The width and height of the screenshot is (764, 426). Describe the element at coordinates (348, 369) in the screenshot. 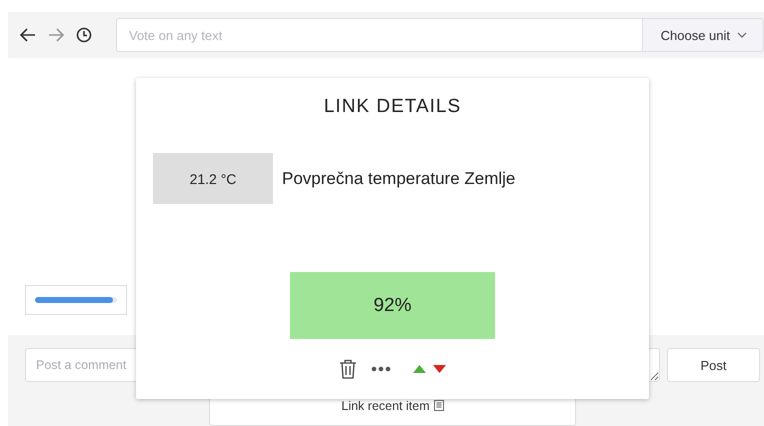

I see `trash-icon` at that location.